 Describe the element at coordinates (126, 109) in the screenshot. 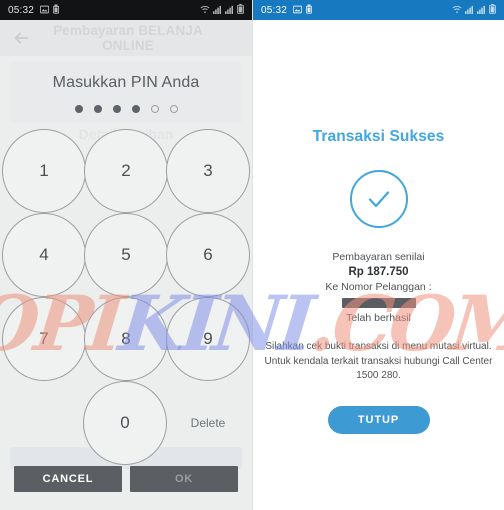

I see `pin-dots-indicator` at that location.